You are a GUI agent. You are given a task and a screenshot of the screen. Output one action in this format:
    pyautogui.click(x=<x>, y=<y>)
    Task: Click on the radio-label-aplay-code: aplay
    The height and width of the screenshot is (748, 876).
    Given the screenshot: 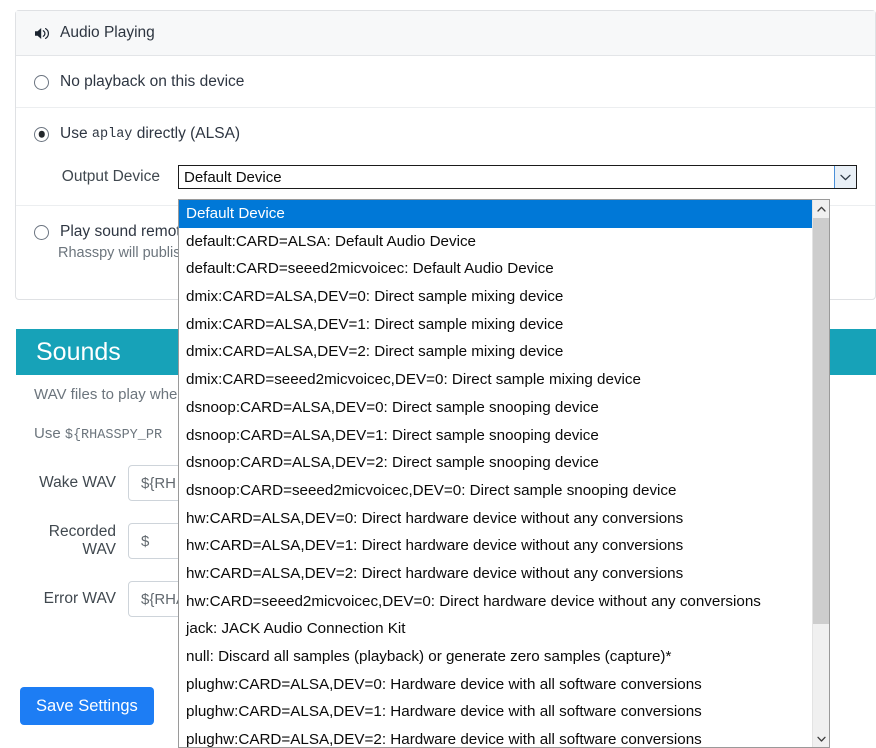 What is the action you would take?
    pyautogui.click(x=112, y=134)
    